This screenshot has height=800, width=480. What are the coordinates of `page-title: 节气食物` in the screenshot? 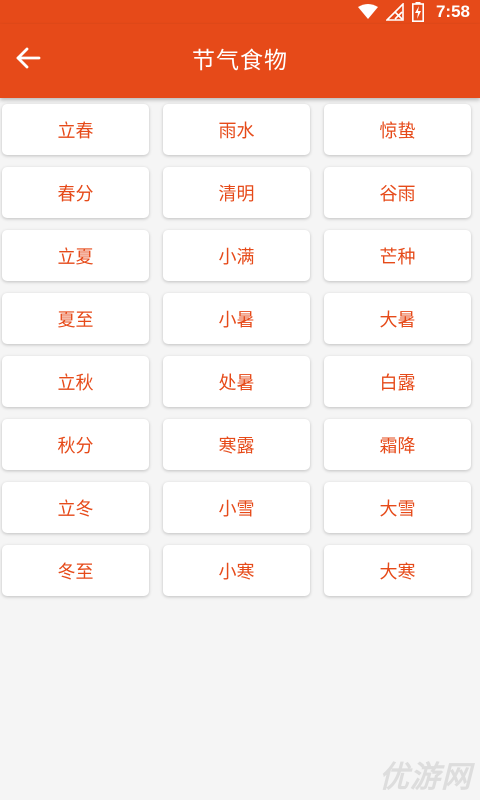 It's located at (240, 61).